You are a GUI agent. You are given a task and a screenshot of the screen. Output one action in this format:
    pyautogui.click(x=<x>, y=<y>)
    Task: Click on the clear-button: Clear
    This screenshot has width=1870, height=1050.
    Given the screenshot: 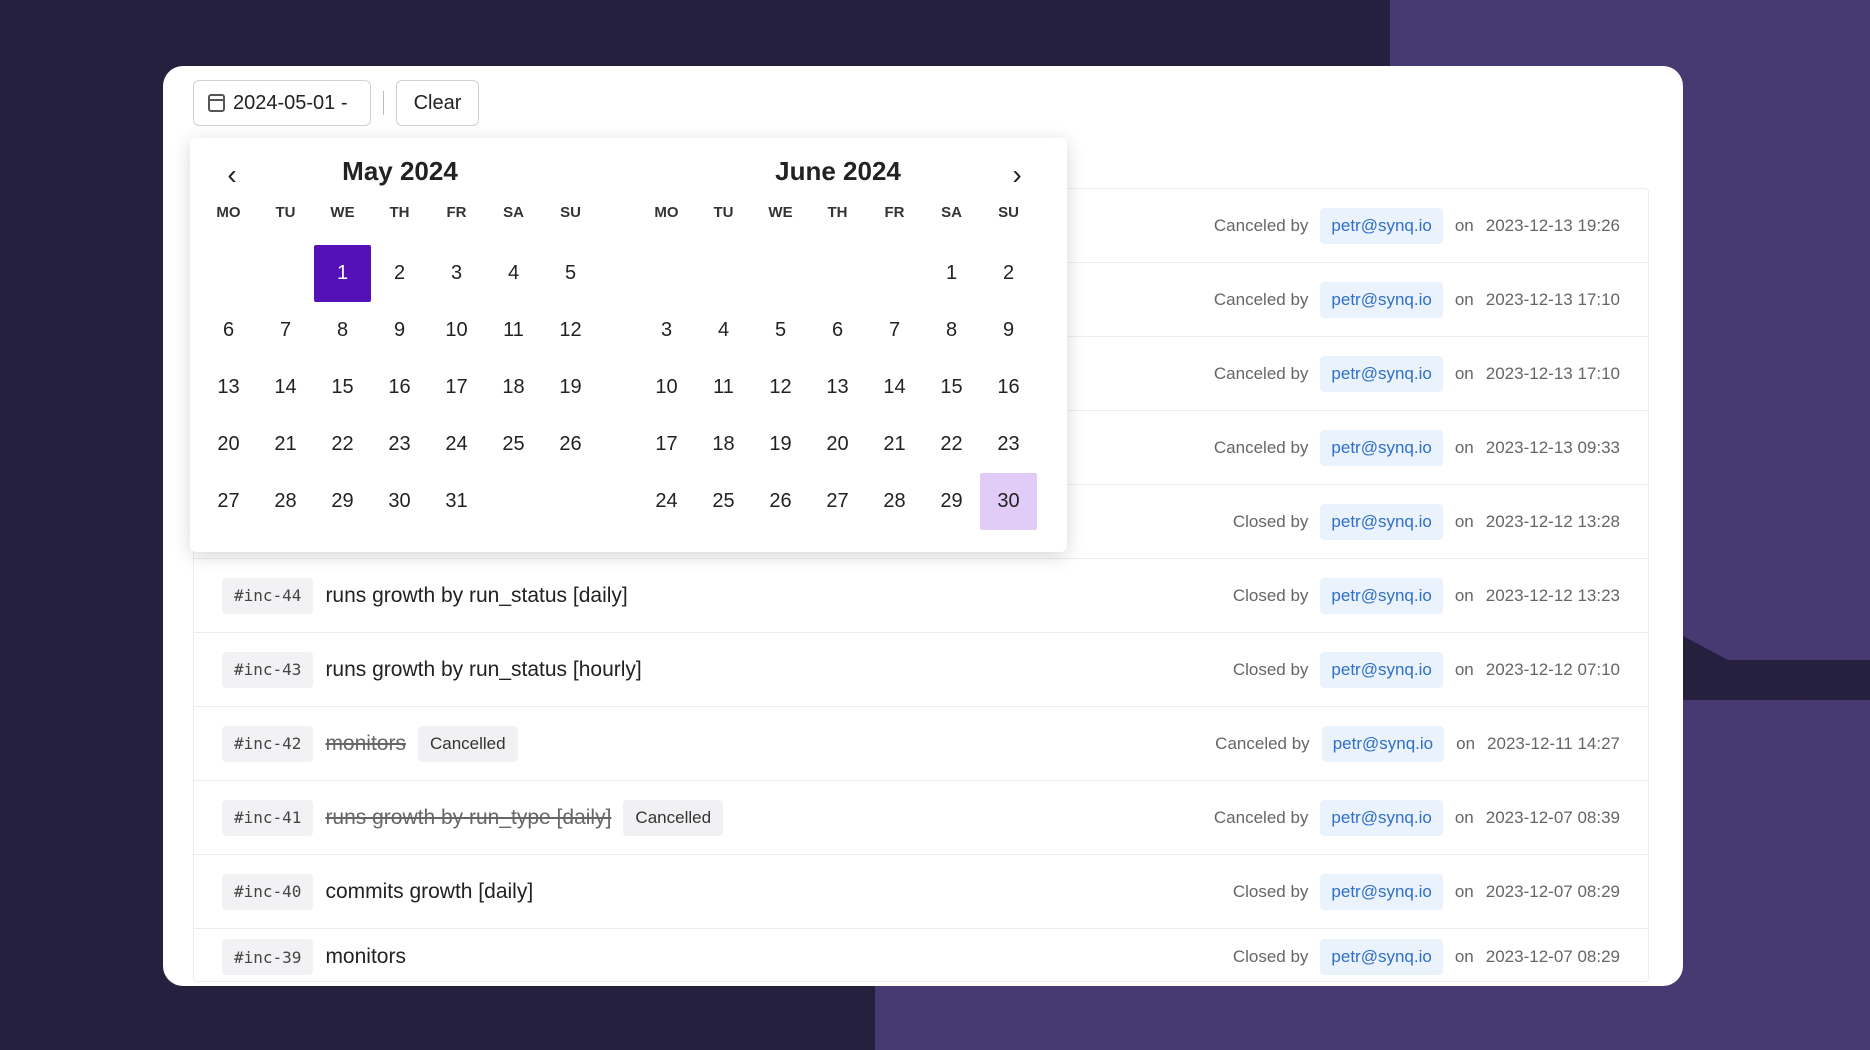 What is the action you would take?
    pyautogui.click(x=437, y=103)
    